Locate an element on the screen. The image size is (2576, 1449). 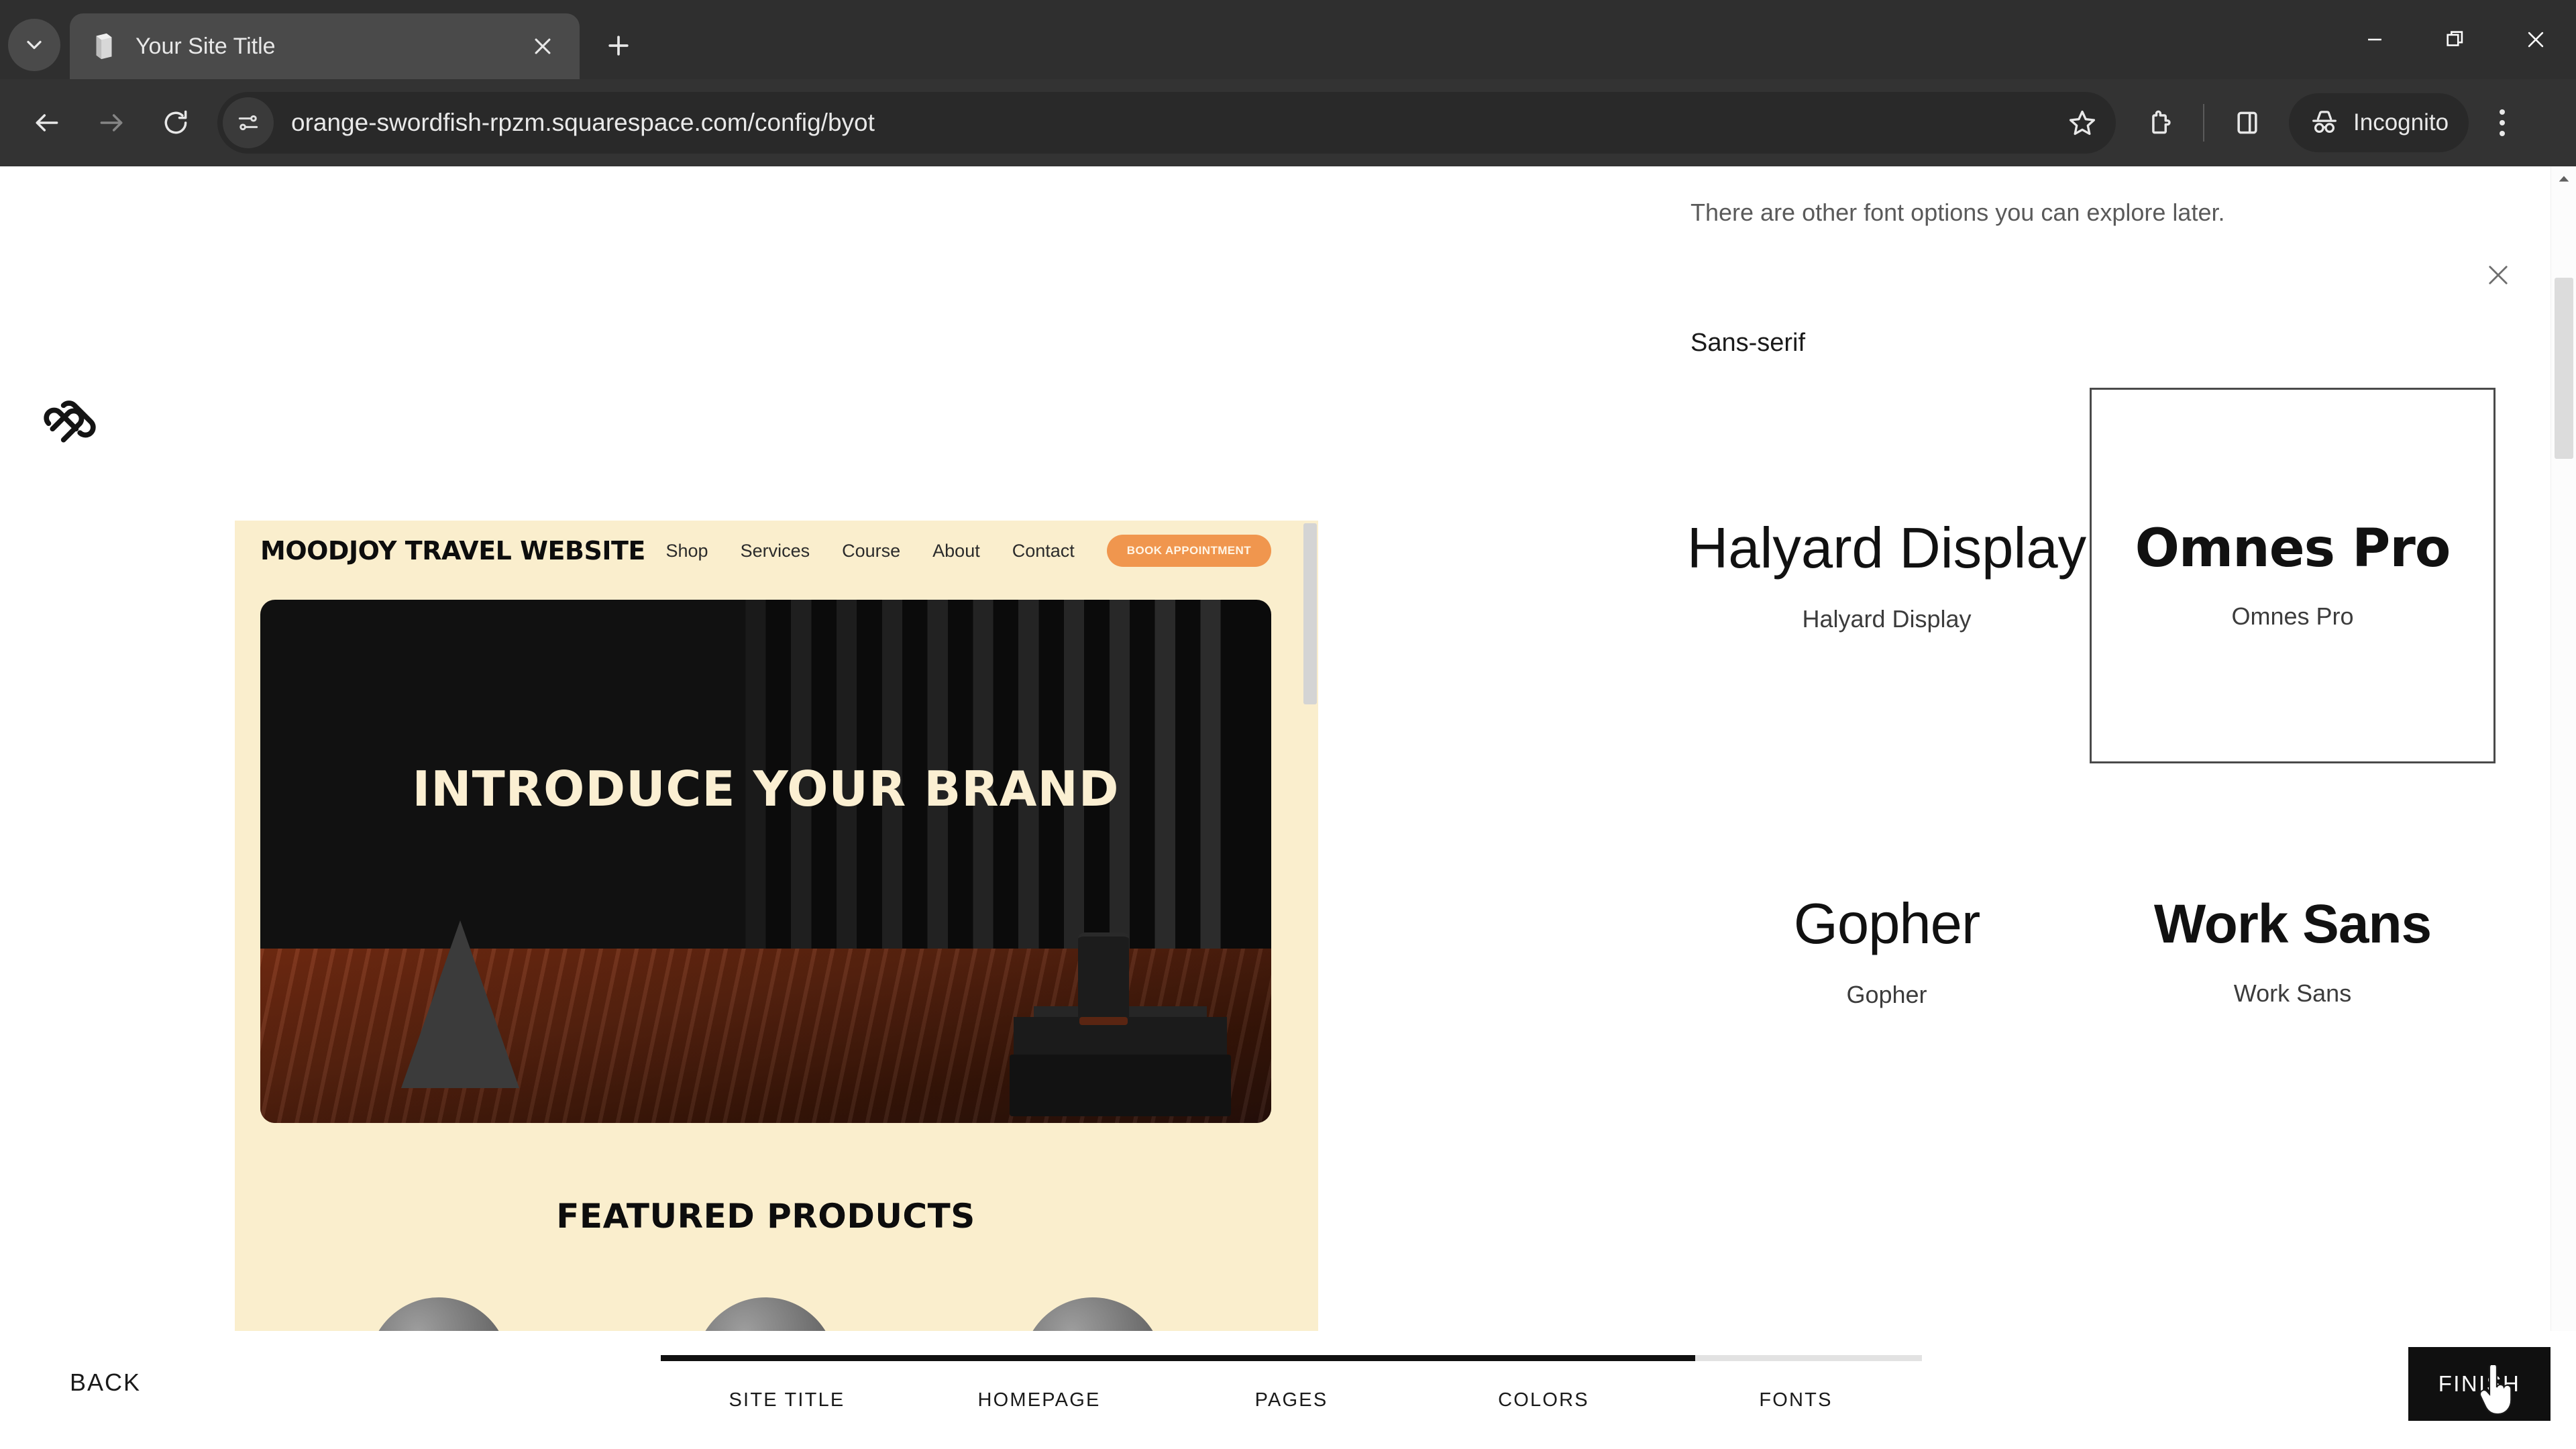
tab-title: Your Site Title is located at coordinates (206, 46).